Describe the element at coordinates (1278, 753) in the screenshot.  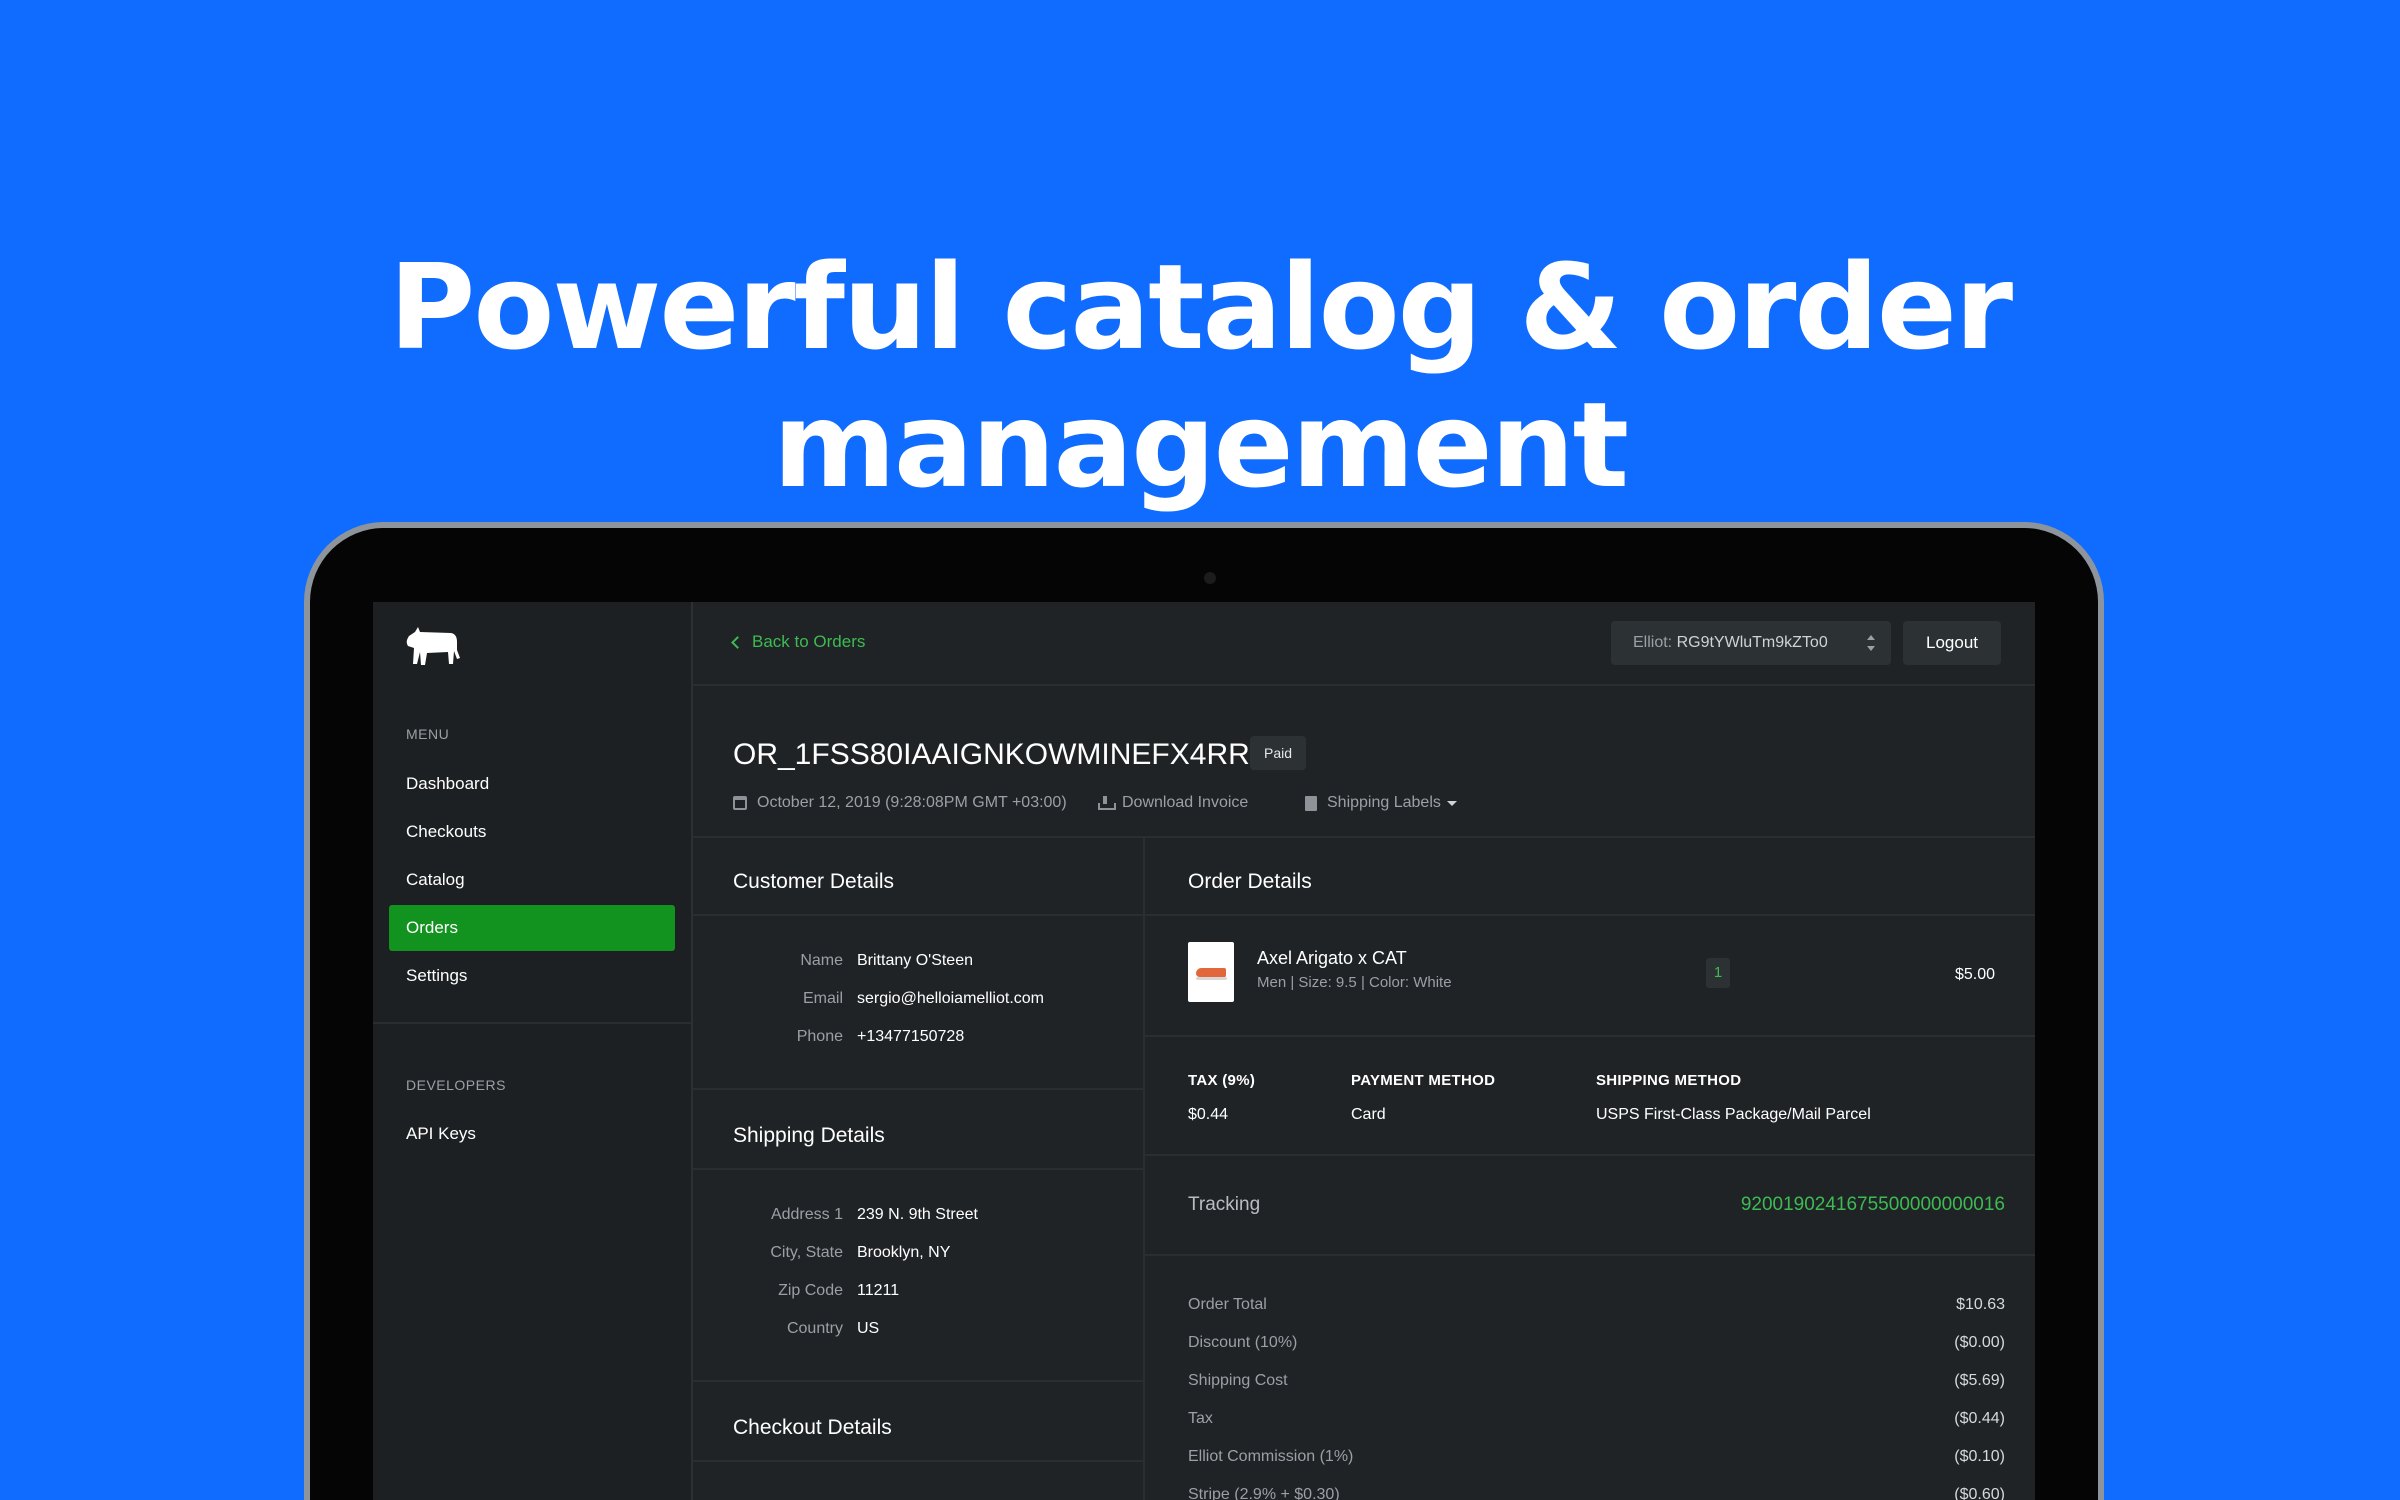
I see `status-badge: Paid` at that location.